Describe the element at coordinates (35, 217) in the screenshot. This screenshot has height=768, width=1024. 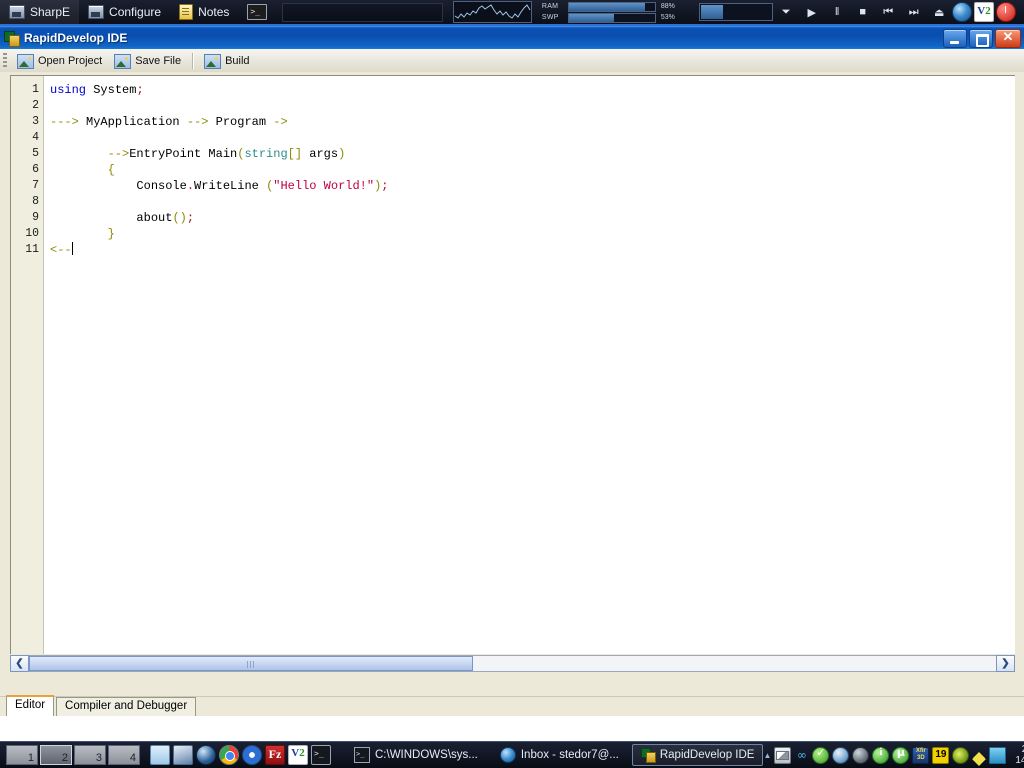
I see `line-number: 9` at that location.